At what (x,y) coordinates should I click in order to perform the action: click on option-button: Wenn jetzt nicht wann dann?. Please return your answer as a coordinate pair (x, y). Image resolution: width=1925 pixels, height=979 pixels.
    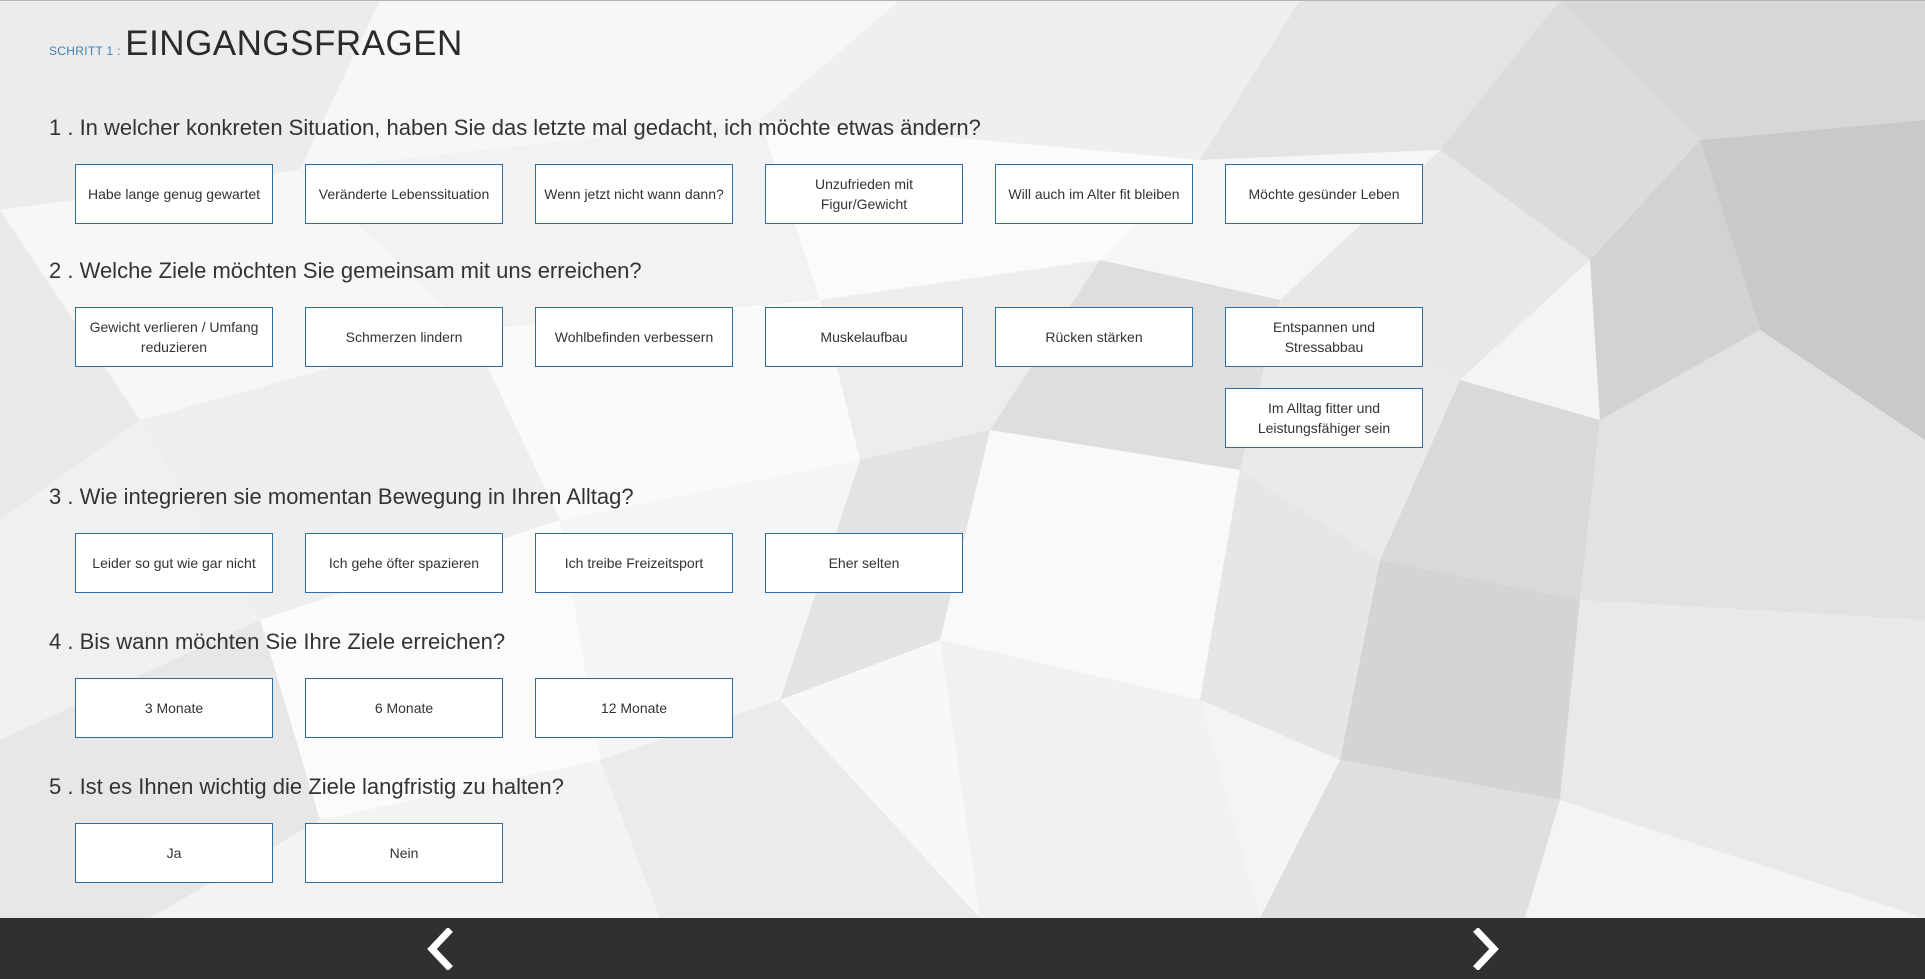
    Looking at the image, I should click on (634, 194).